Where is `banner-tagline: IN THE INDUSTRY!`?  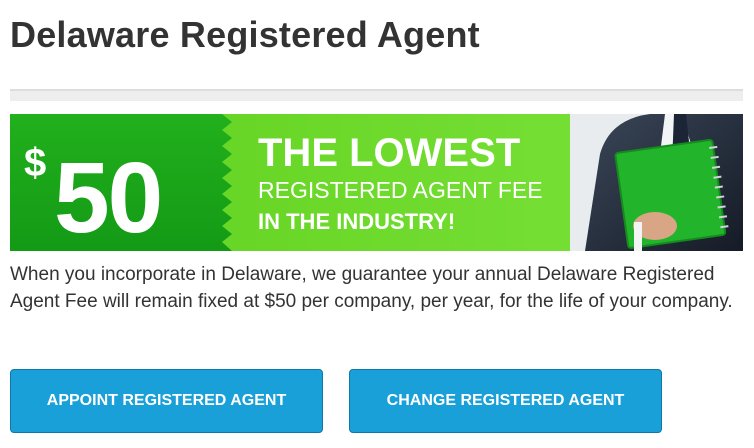 banner-tagline: IN THE INDUSTRY! is located at coordinates (356, 221).